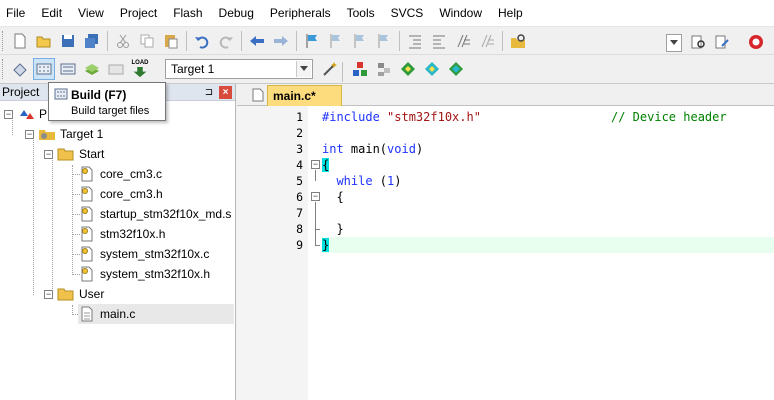  Describe the element at coordinates (226, 41) in the screenshot. I see `redo-button` at that location.